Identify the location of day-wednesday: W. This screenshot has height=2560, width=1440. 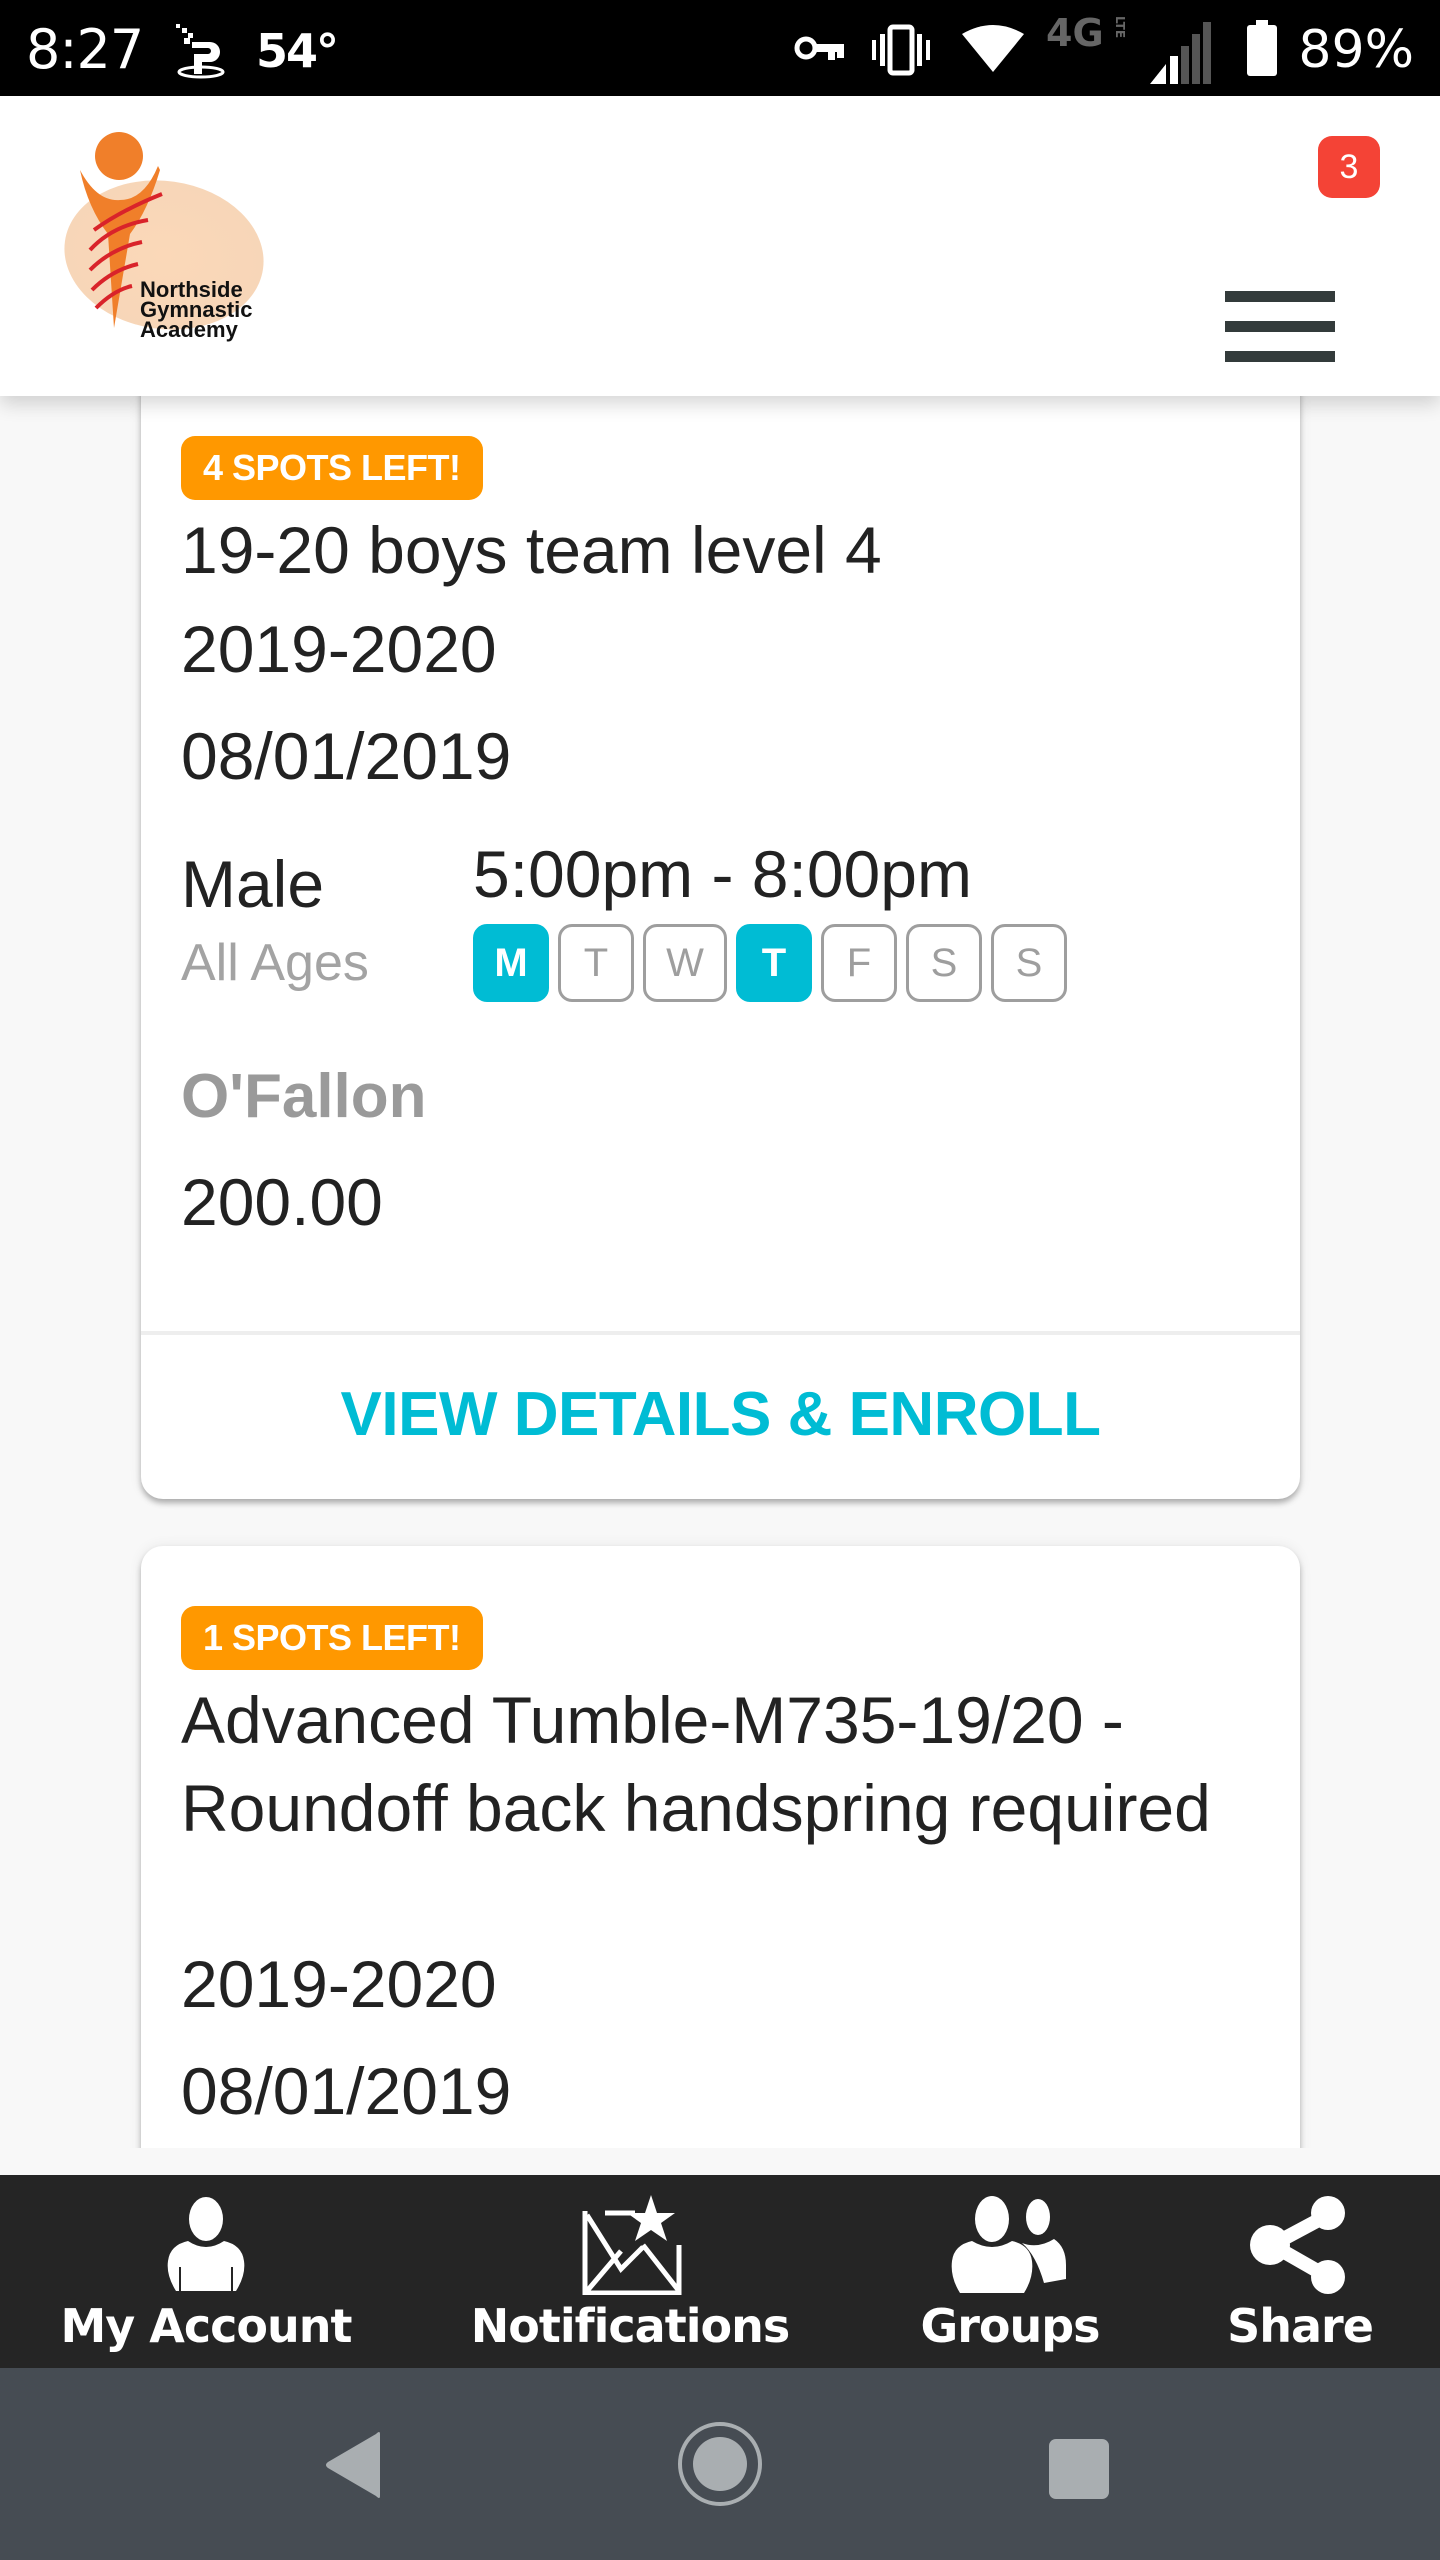
(685, 963).